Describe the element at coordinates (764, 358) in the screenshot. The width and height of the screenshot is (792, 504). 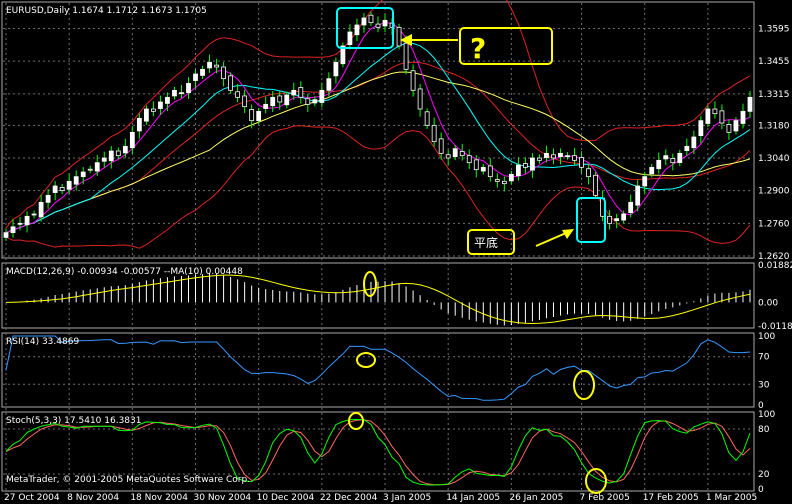
I see `rsi-tick-label: 70` at that location.